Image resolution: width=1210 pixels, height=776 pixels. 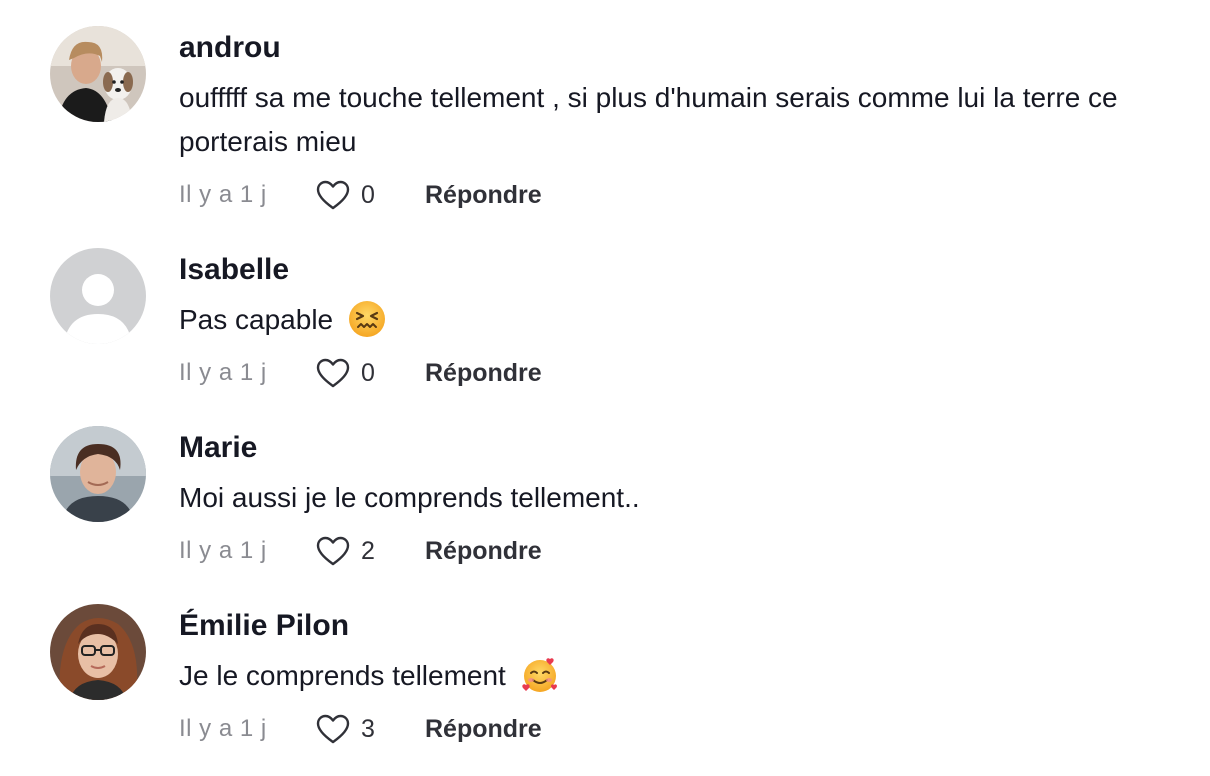 I want to click on avatar-photo-woman, so click(x=98, y=474).